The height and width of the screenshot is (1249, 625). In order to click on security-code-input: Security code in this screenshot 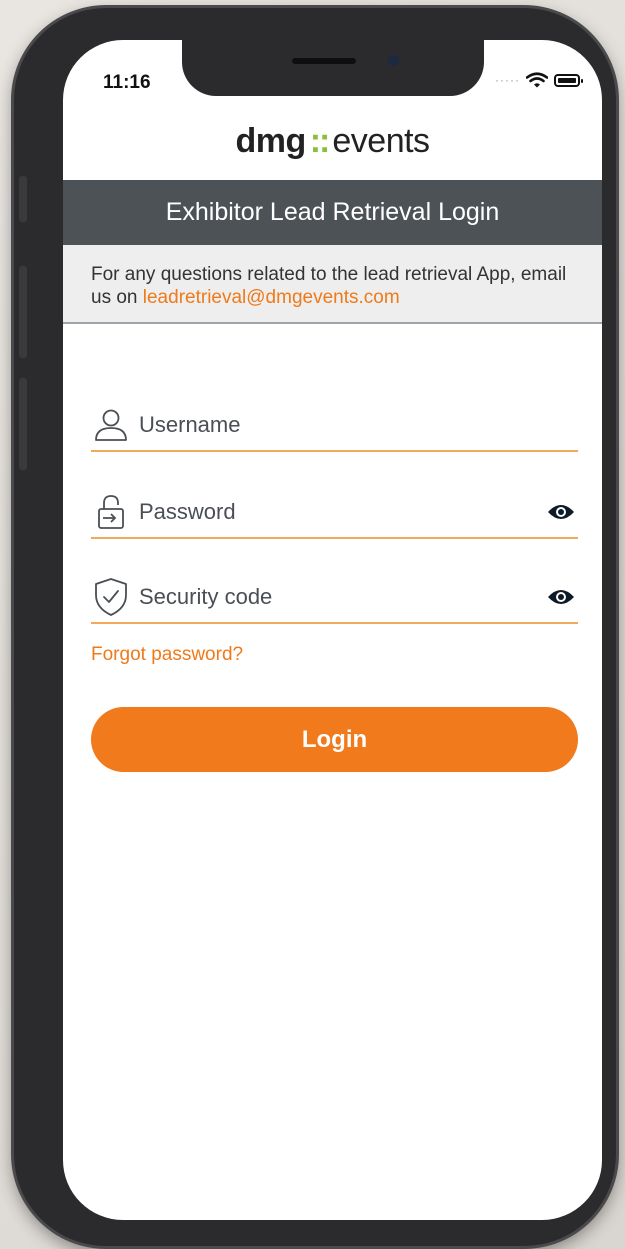, I will do `click(341, 597)`.